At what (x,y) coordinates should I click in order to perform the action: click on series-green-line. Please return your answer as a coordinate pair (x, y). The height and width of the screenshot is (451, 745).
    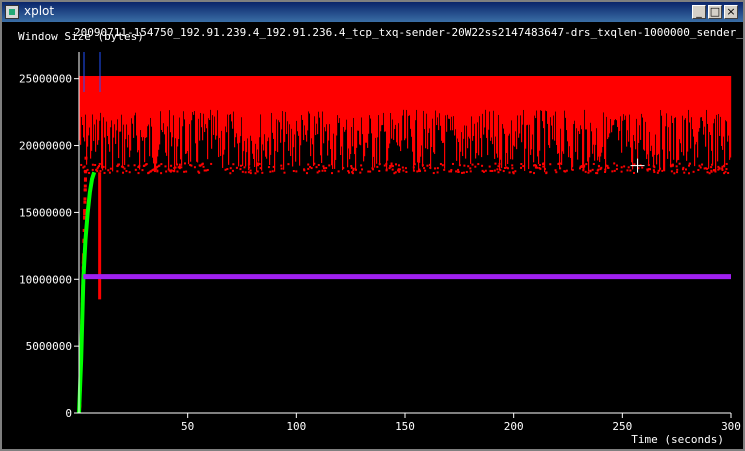
    Looking at the image, I should click on (87, 292).